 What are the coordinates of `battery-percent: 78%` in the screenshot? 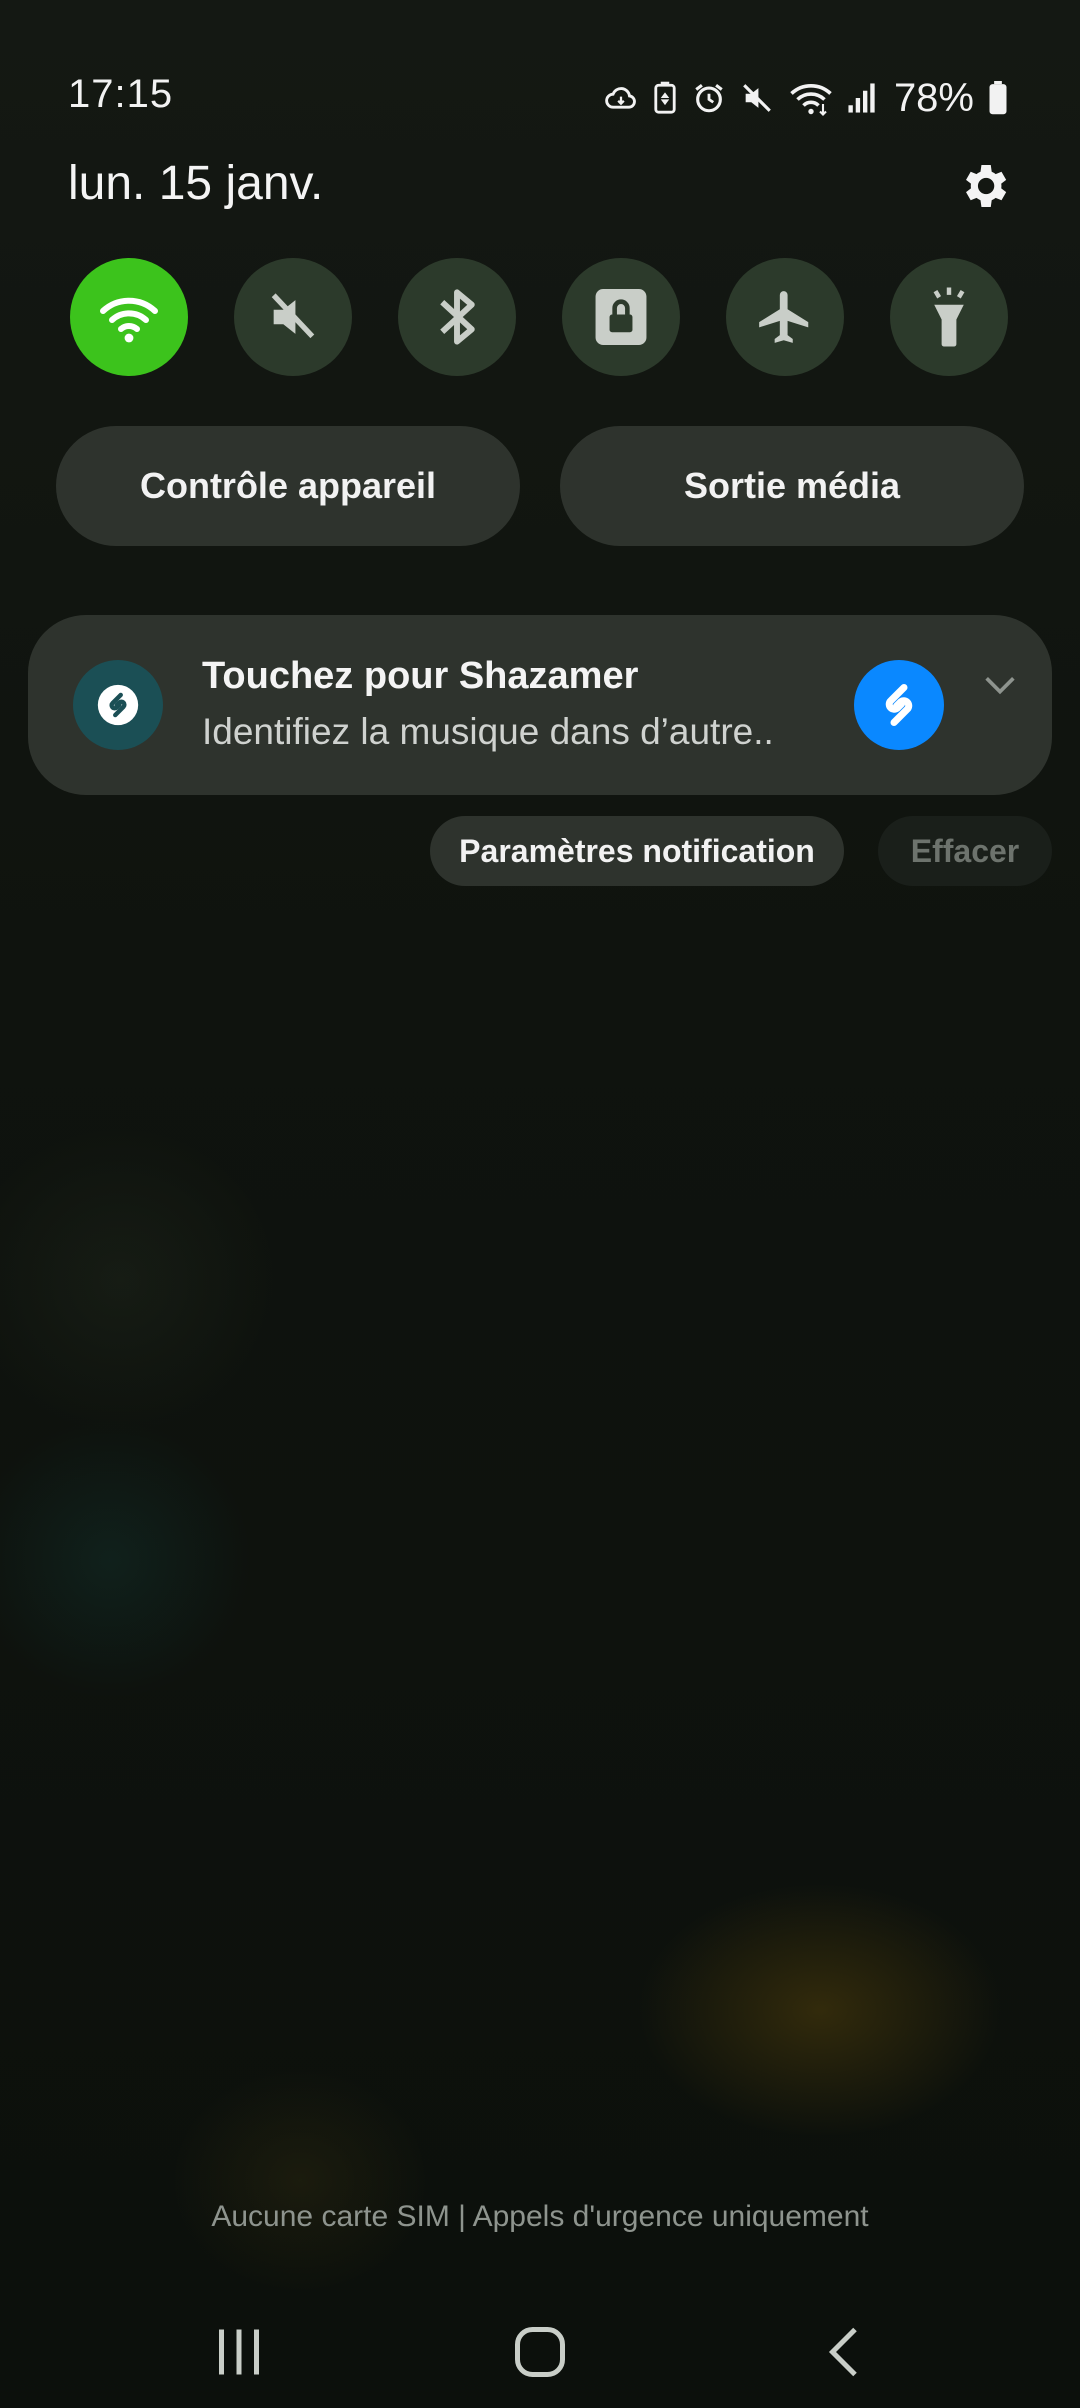 It's located at (933, 97).